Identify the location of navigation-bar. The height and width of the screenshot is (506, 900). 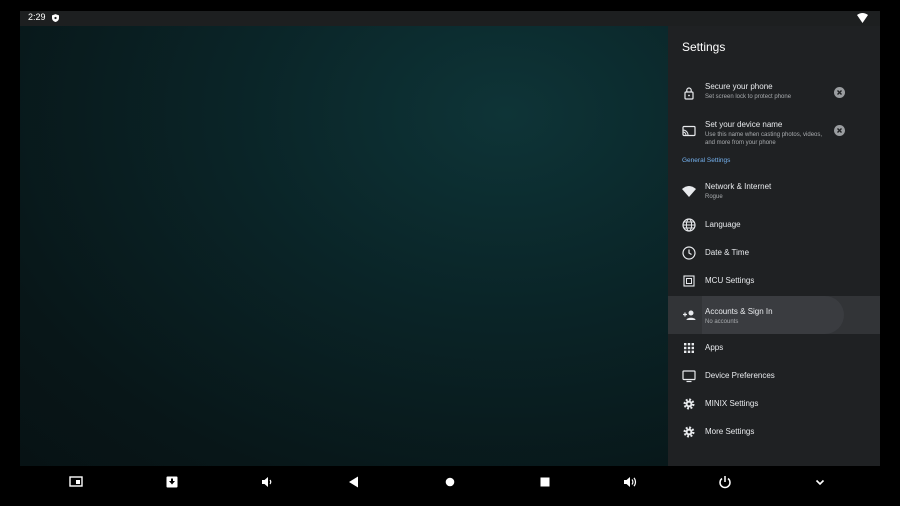
(450, 486).